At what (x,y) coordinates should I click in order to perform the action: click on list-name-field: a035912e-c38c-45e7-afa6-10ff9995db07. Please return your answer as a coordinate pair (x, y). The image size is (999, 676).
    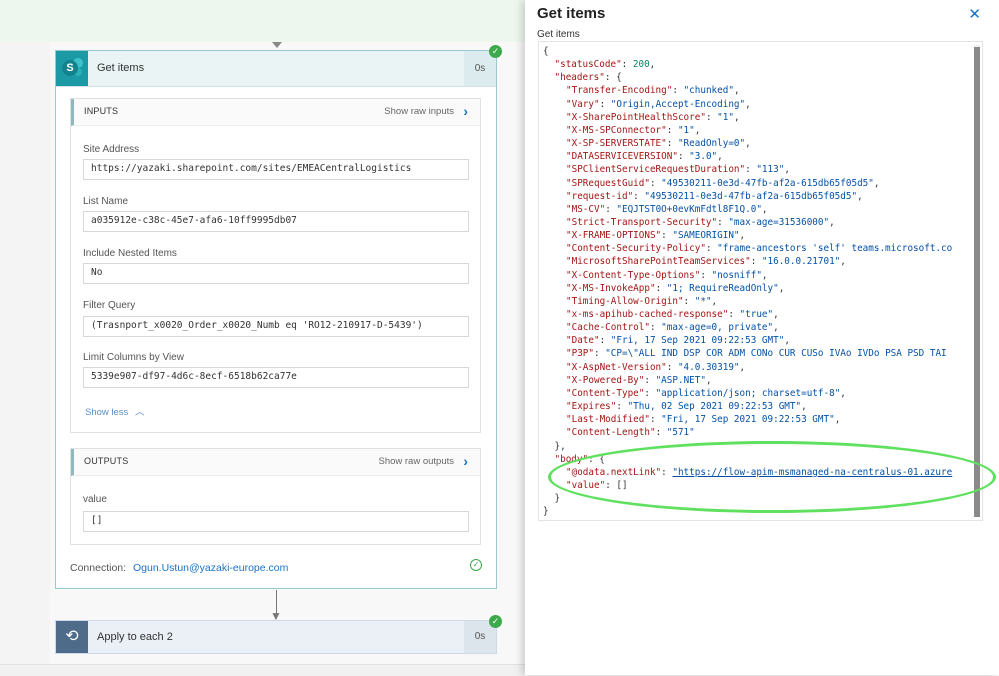
    Looking at the image, I should click on (276, 221).